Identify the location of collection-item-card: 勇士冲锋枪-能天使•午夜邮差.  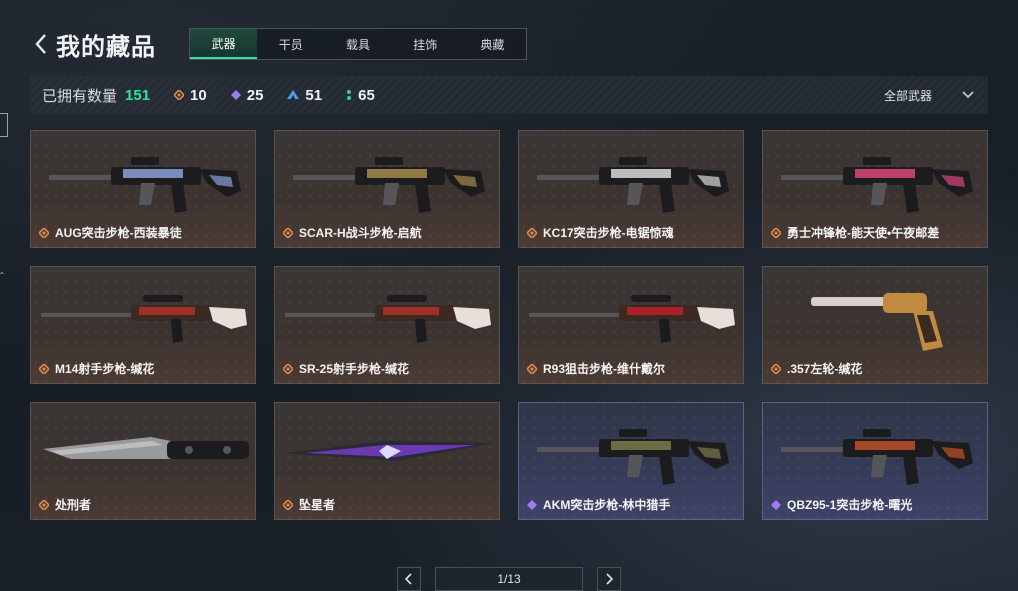
(875, 189).